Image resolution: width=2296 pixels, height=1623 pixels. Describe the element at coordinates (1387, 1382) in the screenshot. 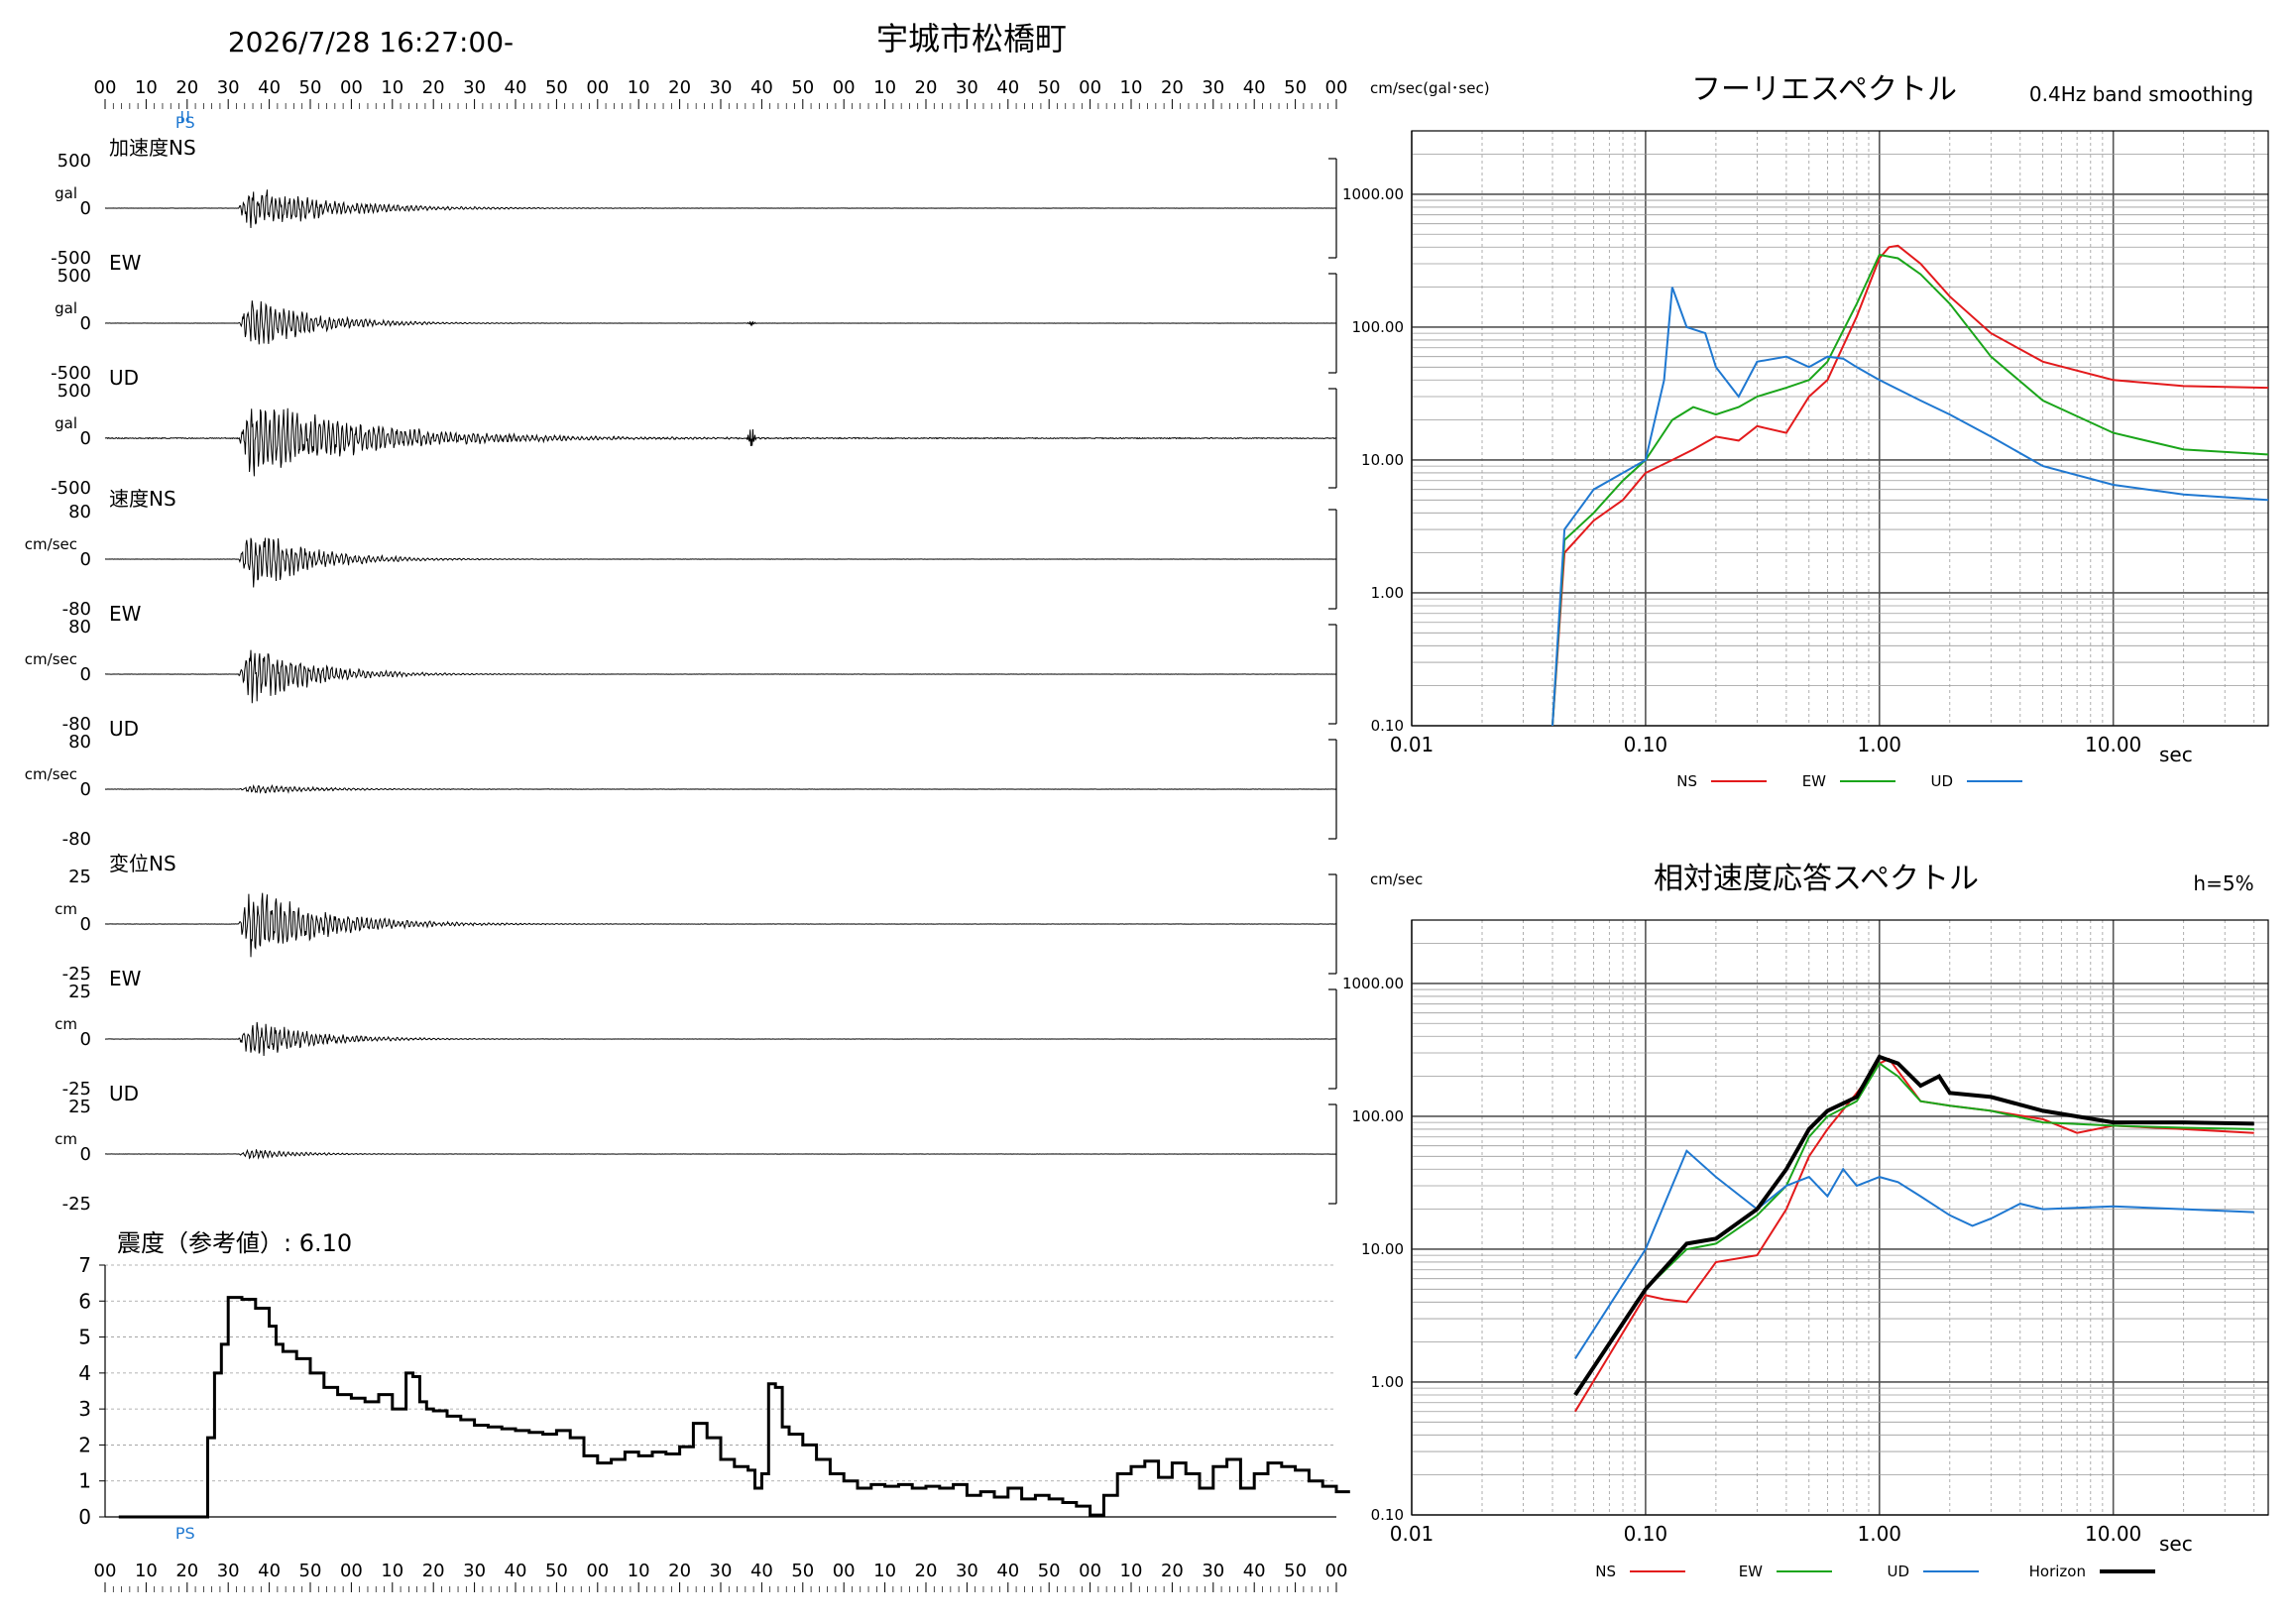

I see `y-tick-label: 1.00` at that location.